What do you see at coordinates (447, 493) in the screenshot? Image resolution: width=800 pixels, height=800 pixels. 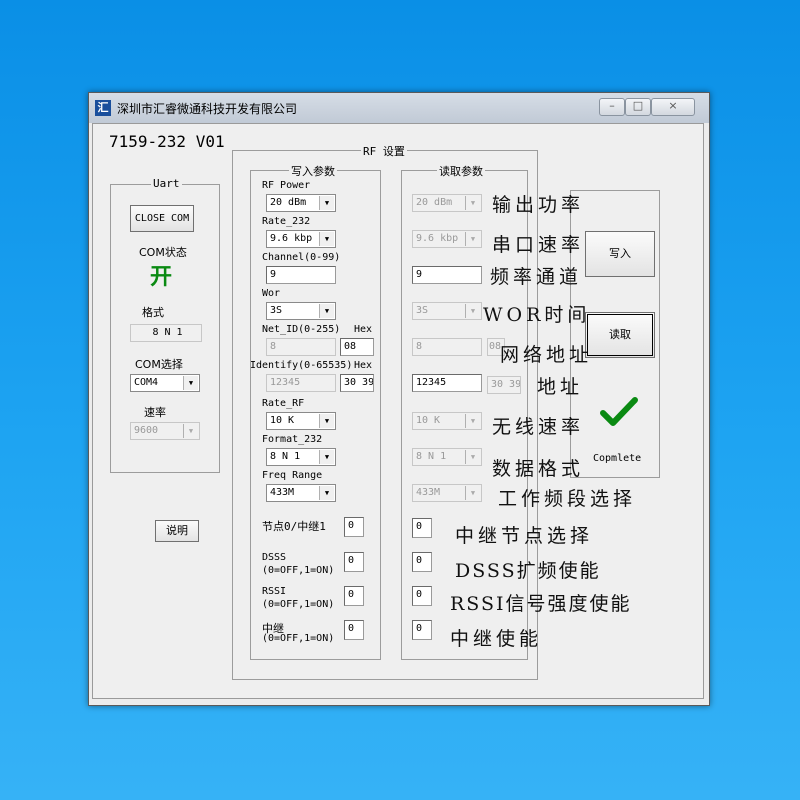 I see `read-freq-range: 433M ▼` at bounding box center [447, 493].